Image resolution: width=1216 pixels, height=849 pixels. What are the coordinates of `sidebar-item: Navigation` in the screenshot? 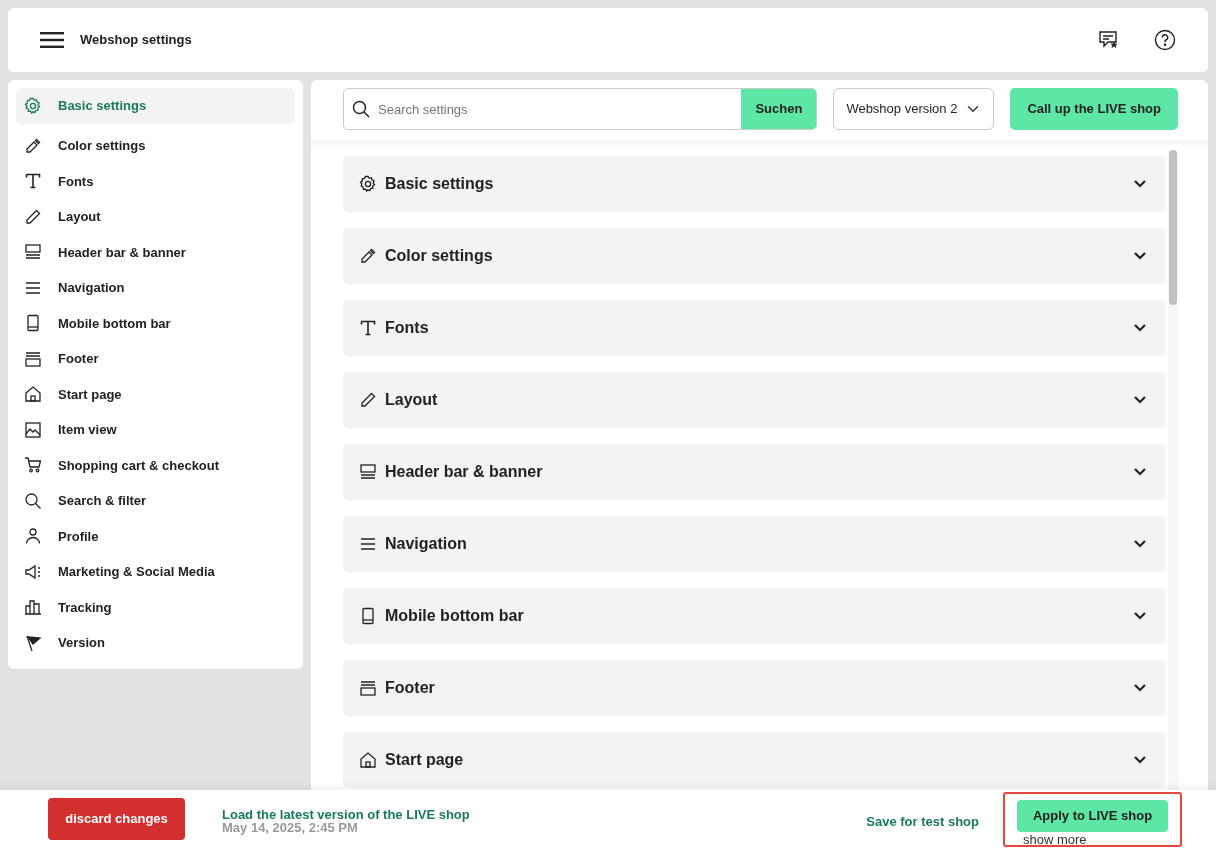 It's located at (155, 288).